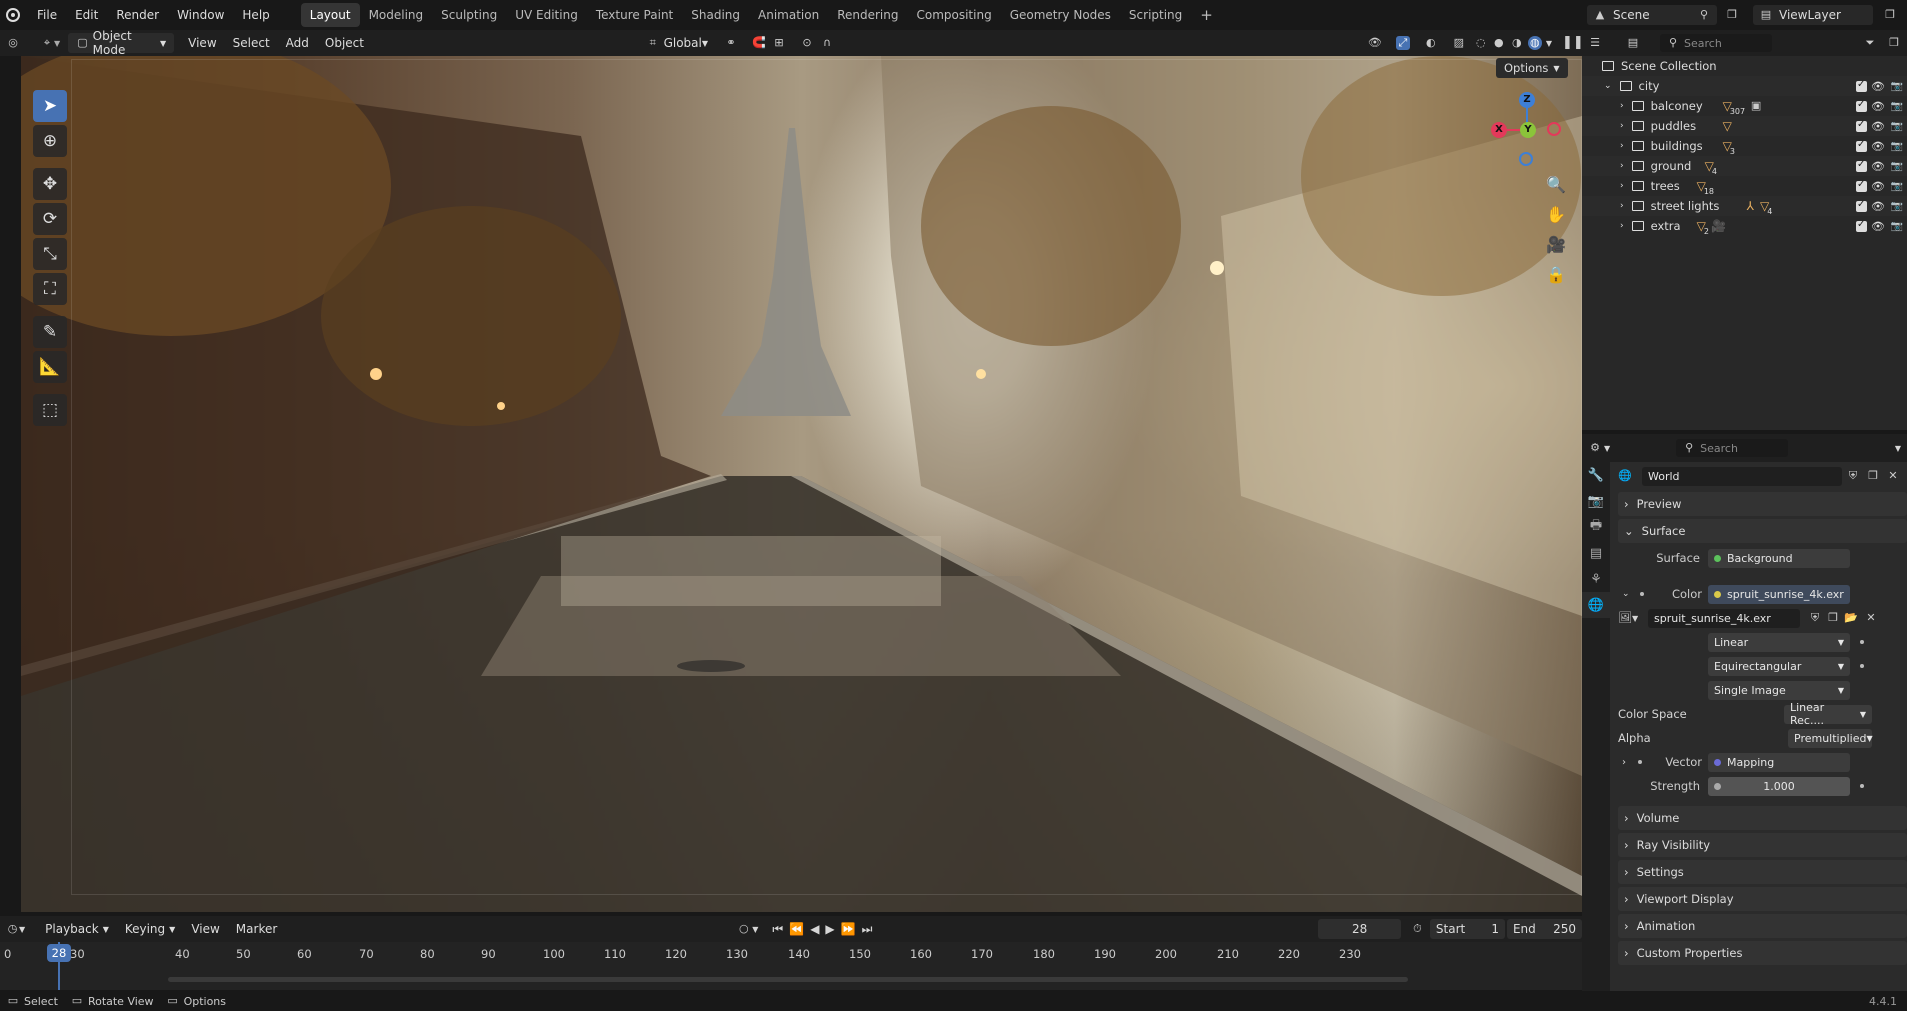 The width and height of the screenshot is (1907, 1011). I want to click on orientation-selector: ⌗ Global ▼, so click(678, 43).